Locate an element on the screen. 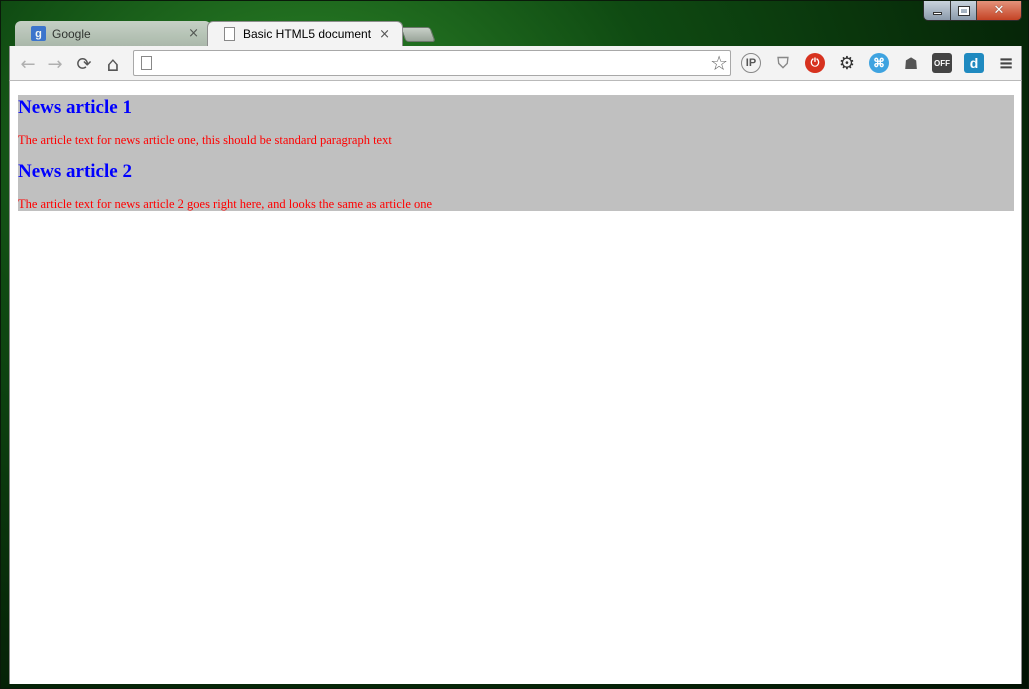 Image resolution: width=1029 pixels, height=689 pixels. address-input is located at coordinates (430, 63).